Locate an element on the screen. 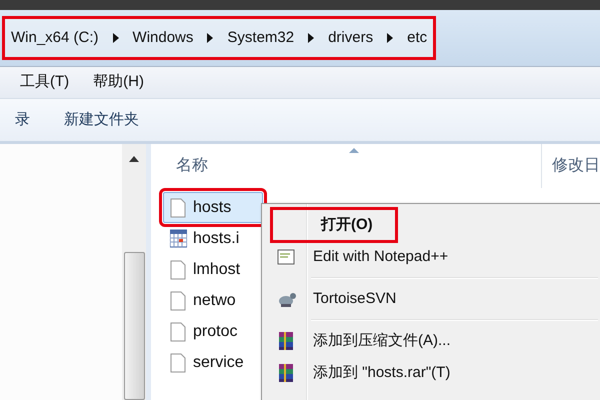 This screenshot has width=600, height=400. breadcrumb-item: Windows is located at coordinates (163, 38).